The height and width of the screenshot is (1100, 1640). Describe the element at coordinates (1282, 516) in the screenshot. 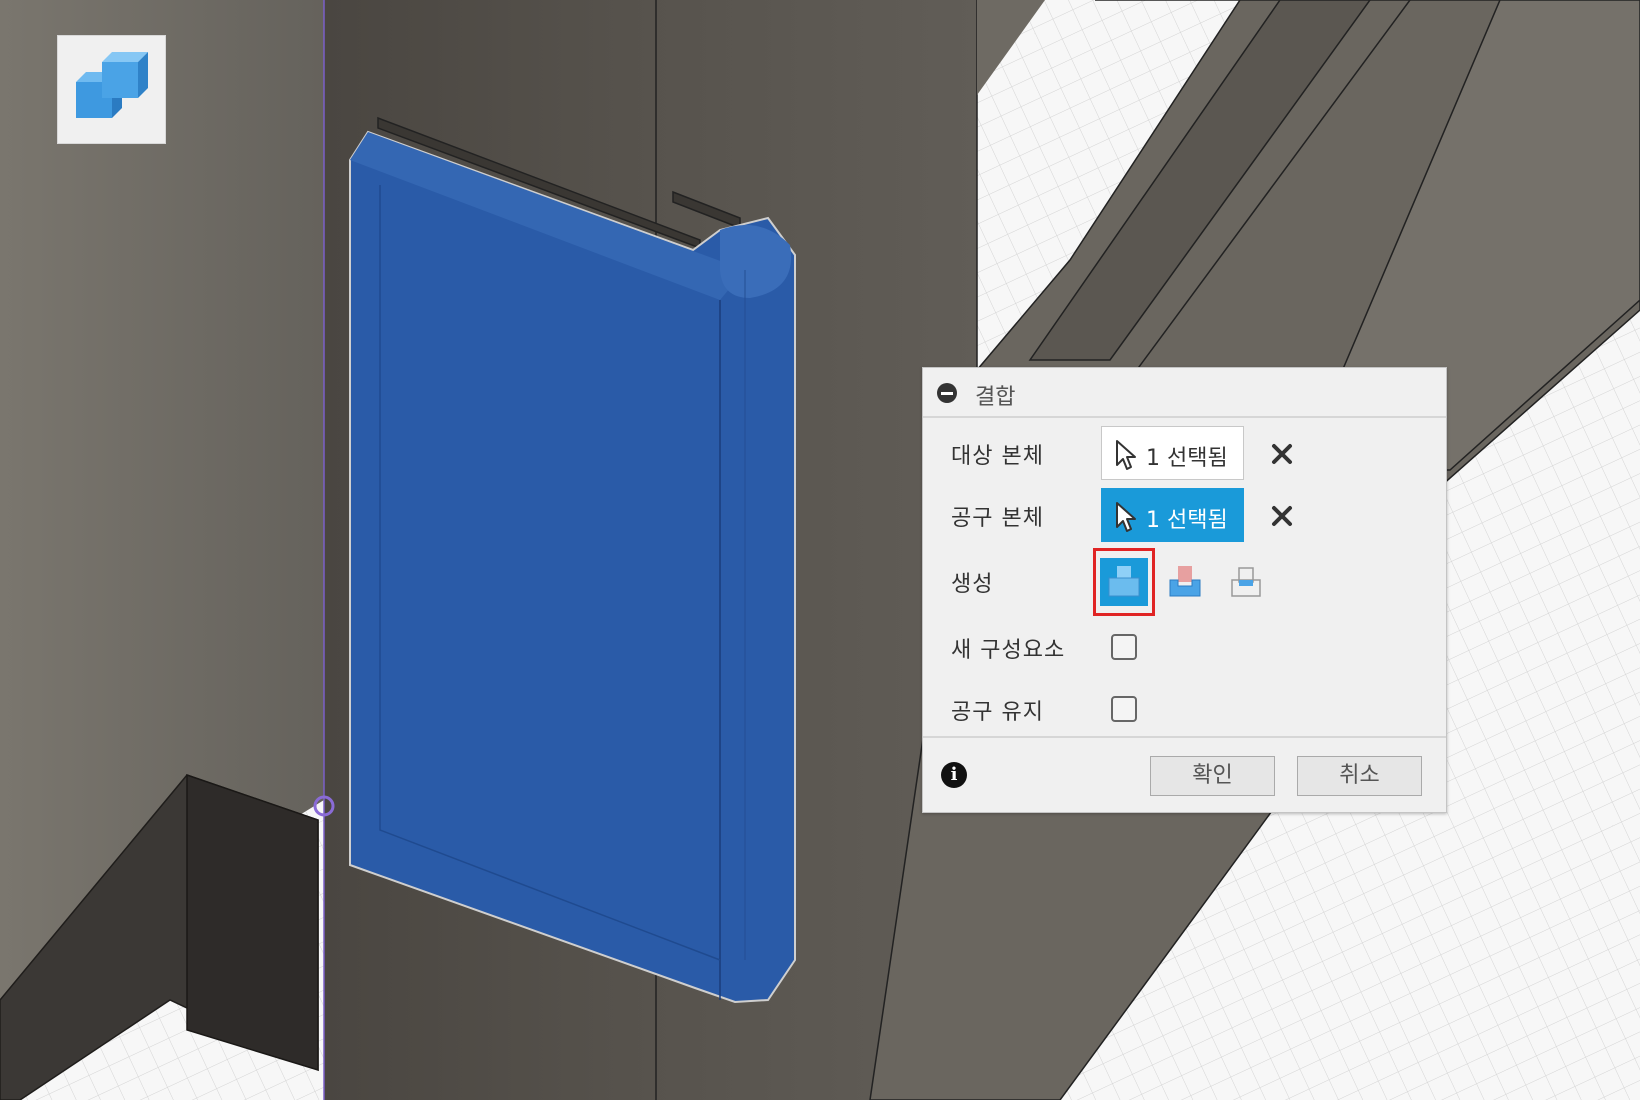

I see `clear-tools-icon` at that location.